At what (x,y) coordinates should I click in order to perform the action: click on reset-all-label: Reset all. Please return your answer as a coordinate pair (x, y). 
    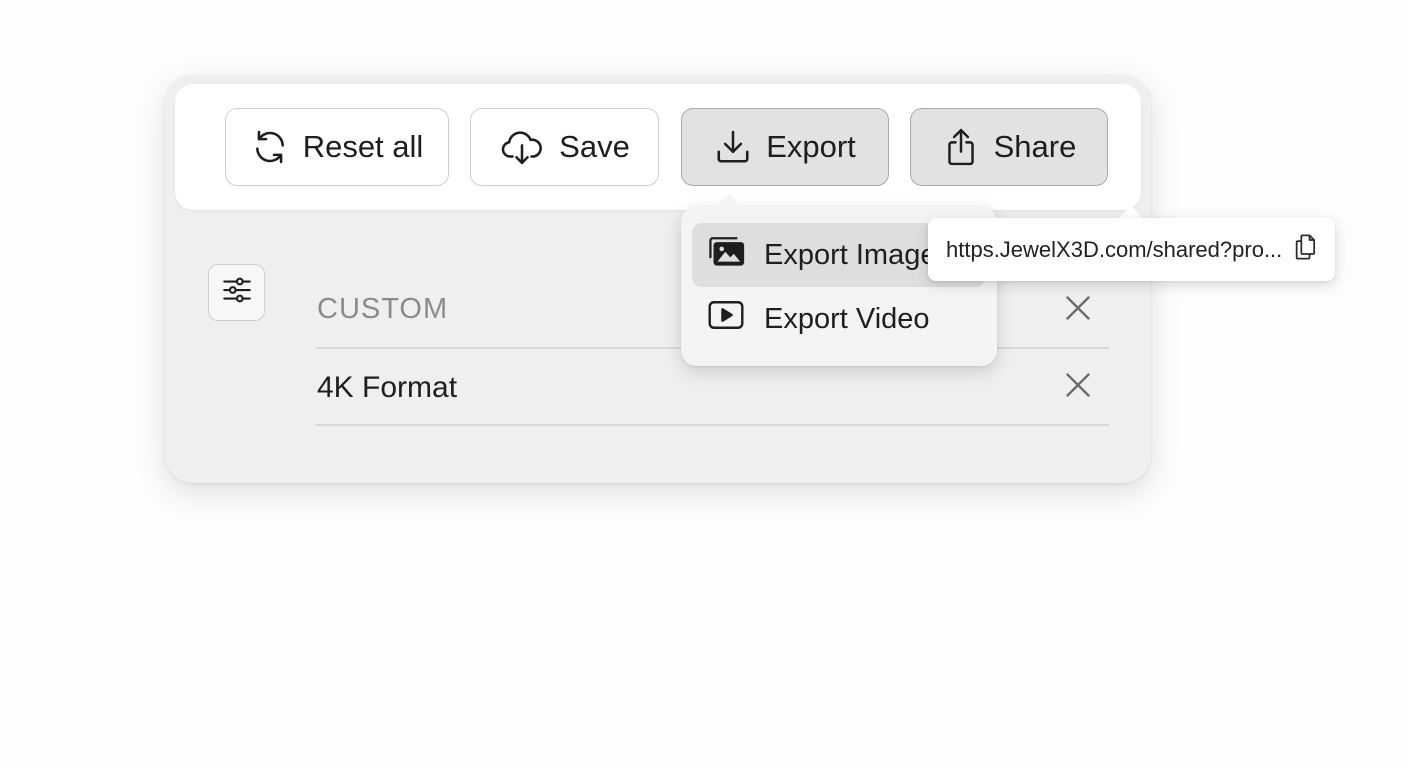
    Looking at the image, I should click on (363, 146).